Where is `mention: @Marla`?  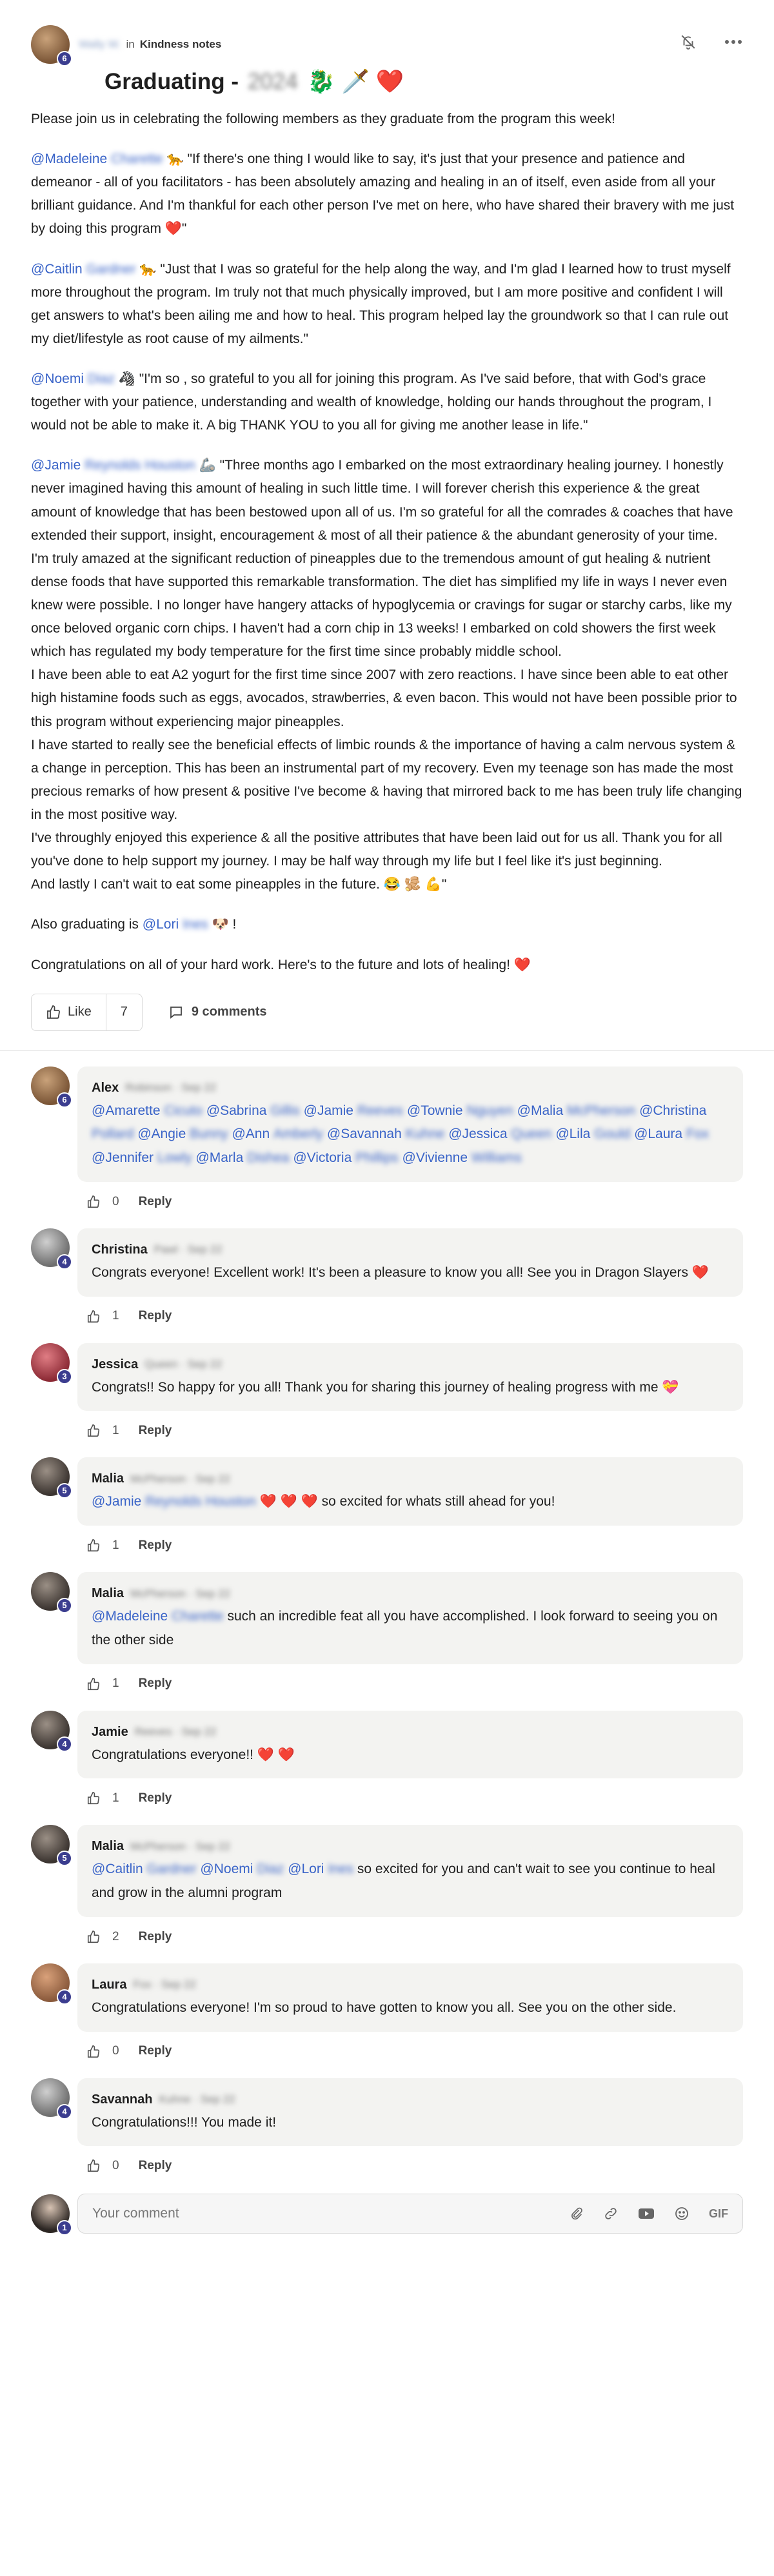
mention: @Marla is located at coordinates (219, 1157).